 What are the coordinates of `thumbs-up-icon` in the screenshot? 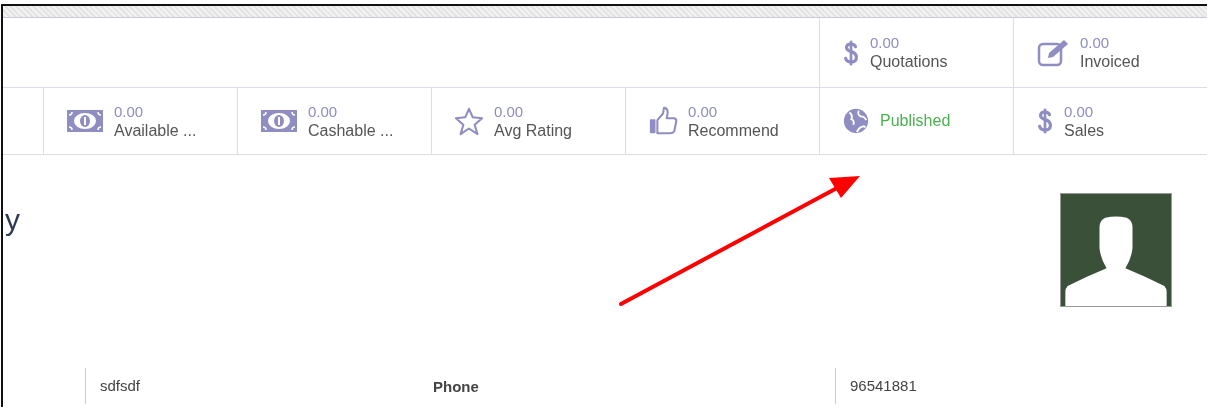 It's located at (663, 121).